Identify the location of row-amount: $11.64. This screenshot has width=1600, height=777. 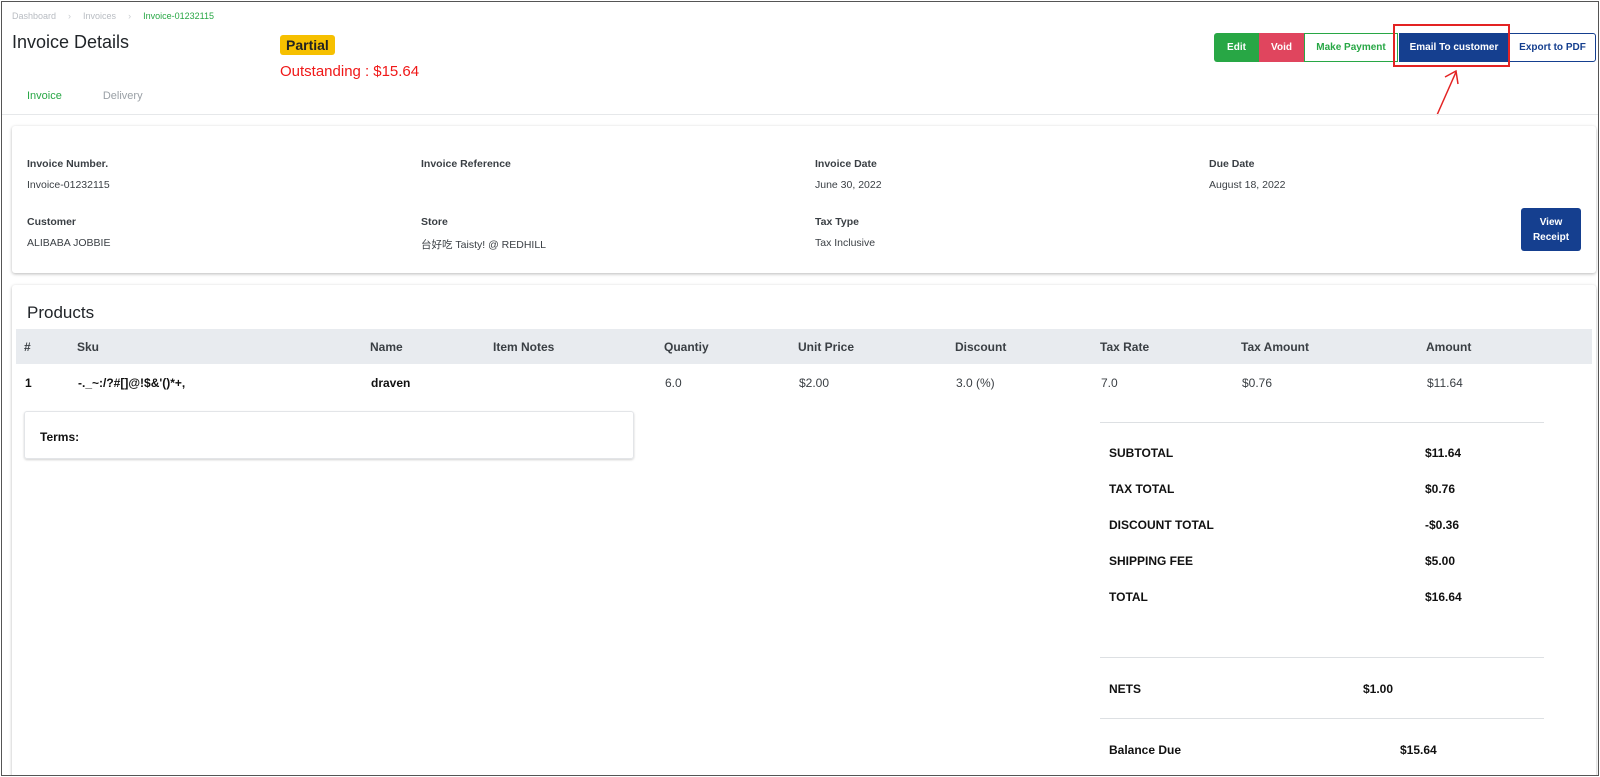
(1445, 383).